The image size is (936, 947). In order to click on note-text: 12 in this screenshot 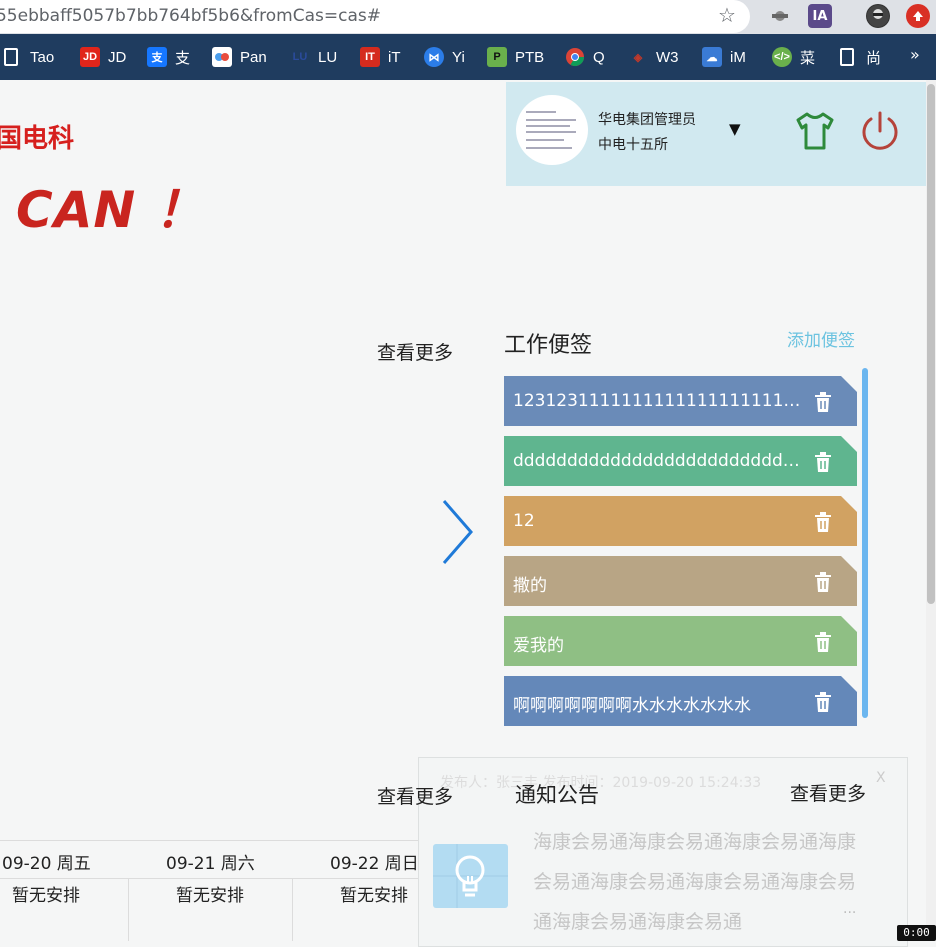, I will do `click(524, 521)`.